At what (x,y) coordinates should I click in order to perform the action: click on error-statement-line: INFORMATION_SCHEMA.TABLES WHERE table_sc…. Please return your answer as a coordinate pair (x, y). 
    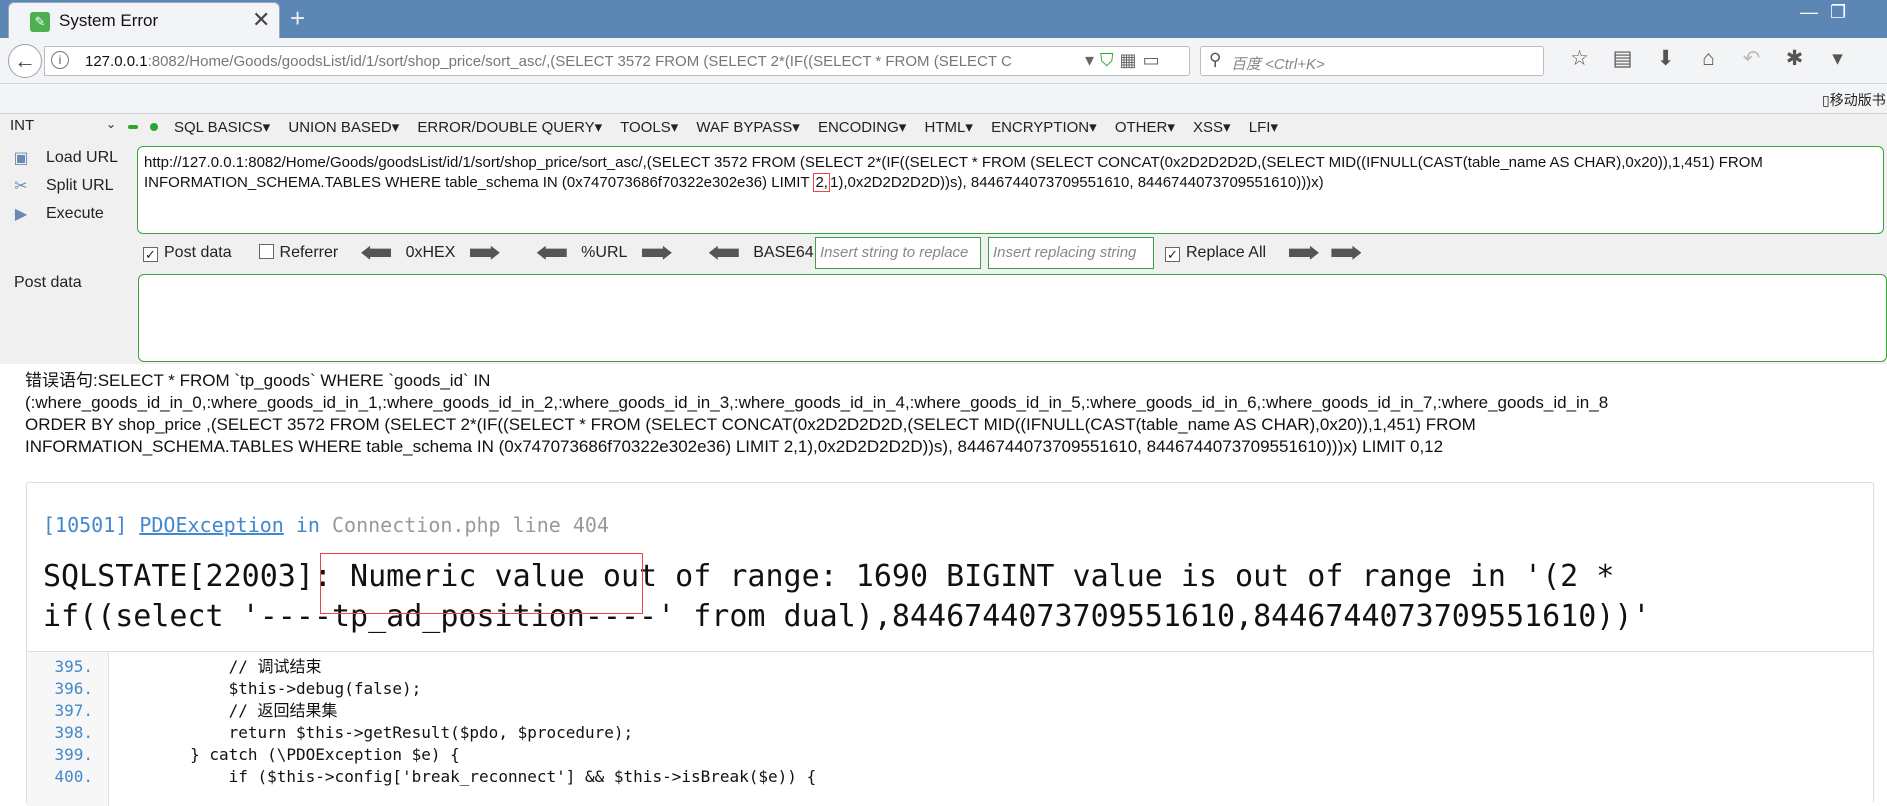
    Looking at the image, I should click on (734, 446).